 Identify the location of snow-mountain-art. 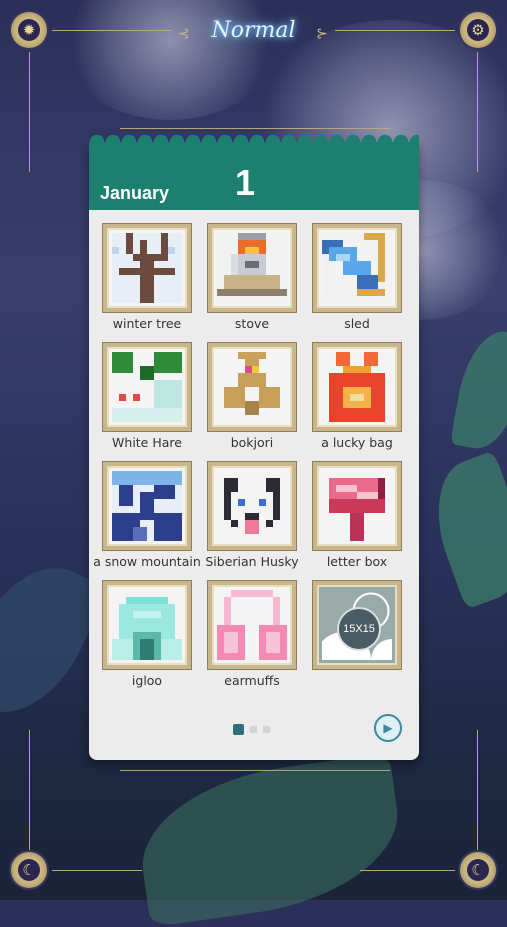
(147, 506).